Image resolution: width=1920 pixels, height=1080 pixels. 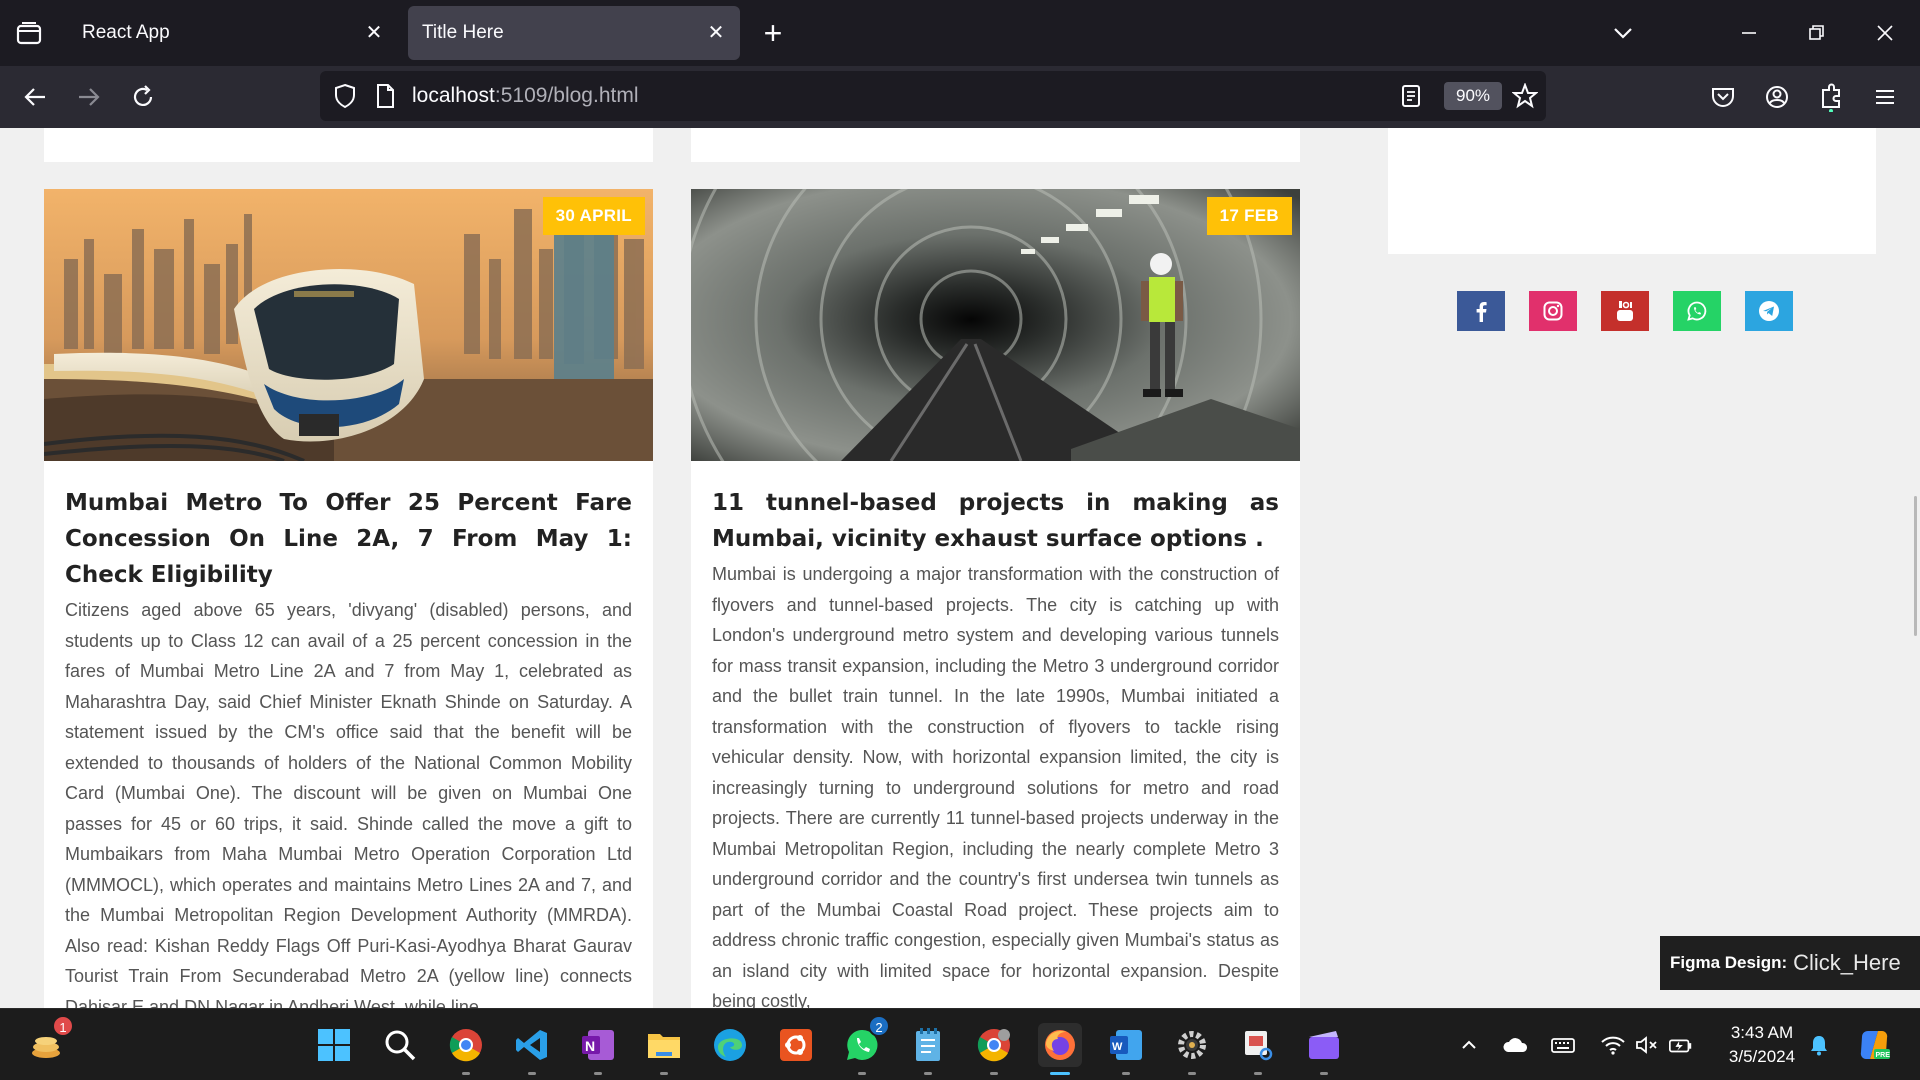 I want to click on chrome-icon, so click(x=466, y=1049).